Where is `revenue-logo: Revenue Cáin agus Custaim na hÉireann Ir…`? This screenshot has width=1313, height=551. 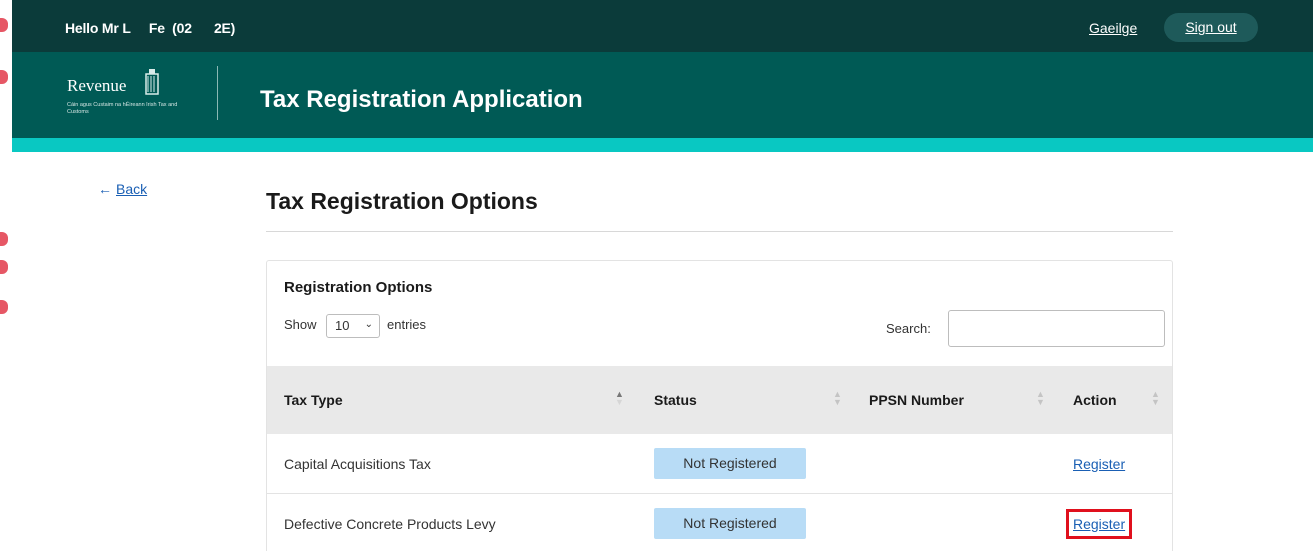
revenue-logo: Revenue Cáin agus Custaim na hÉireann Ir… is located at coordinates (132, 95).